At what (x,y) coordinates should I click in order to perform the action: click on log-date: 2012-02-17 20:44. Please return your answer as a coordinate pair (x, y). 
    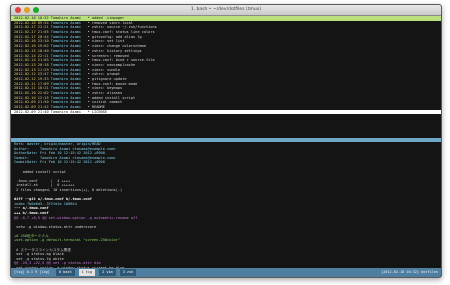
    Looking at the image, I should click on (31, 36).